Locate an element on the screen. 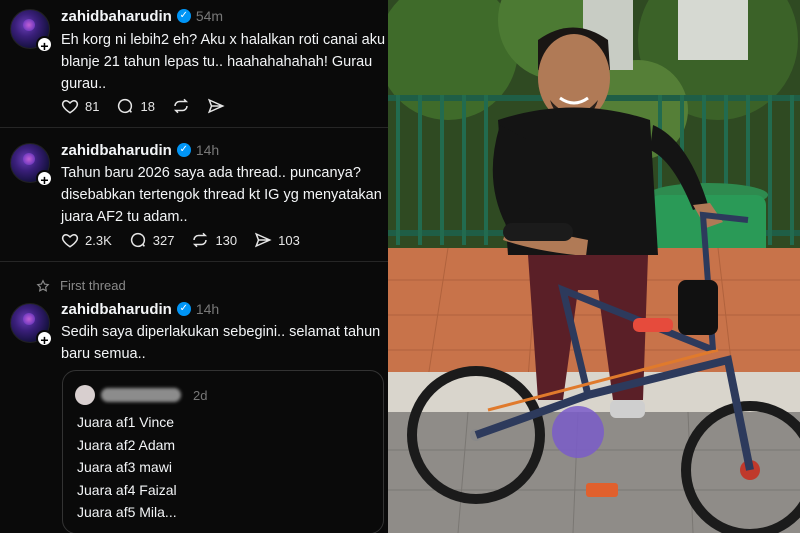 This screenshot has width=800, height=533. like-count: 81 is located at coordinates (92, 106).